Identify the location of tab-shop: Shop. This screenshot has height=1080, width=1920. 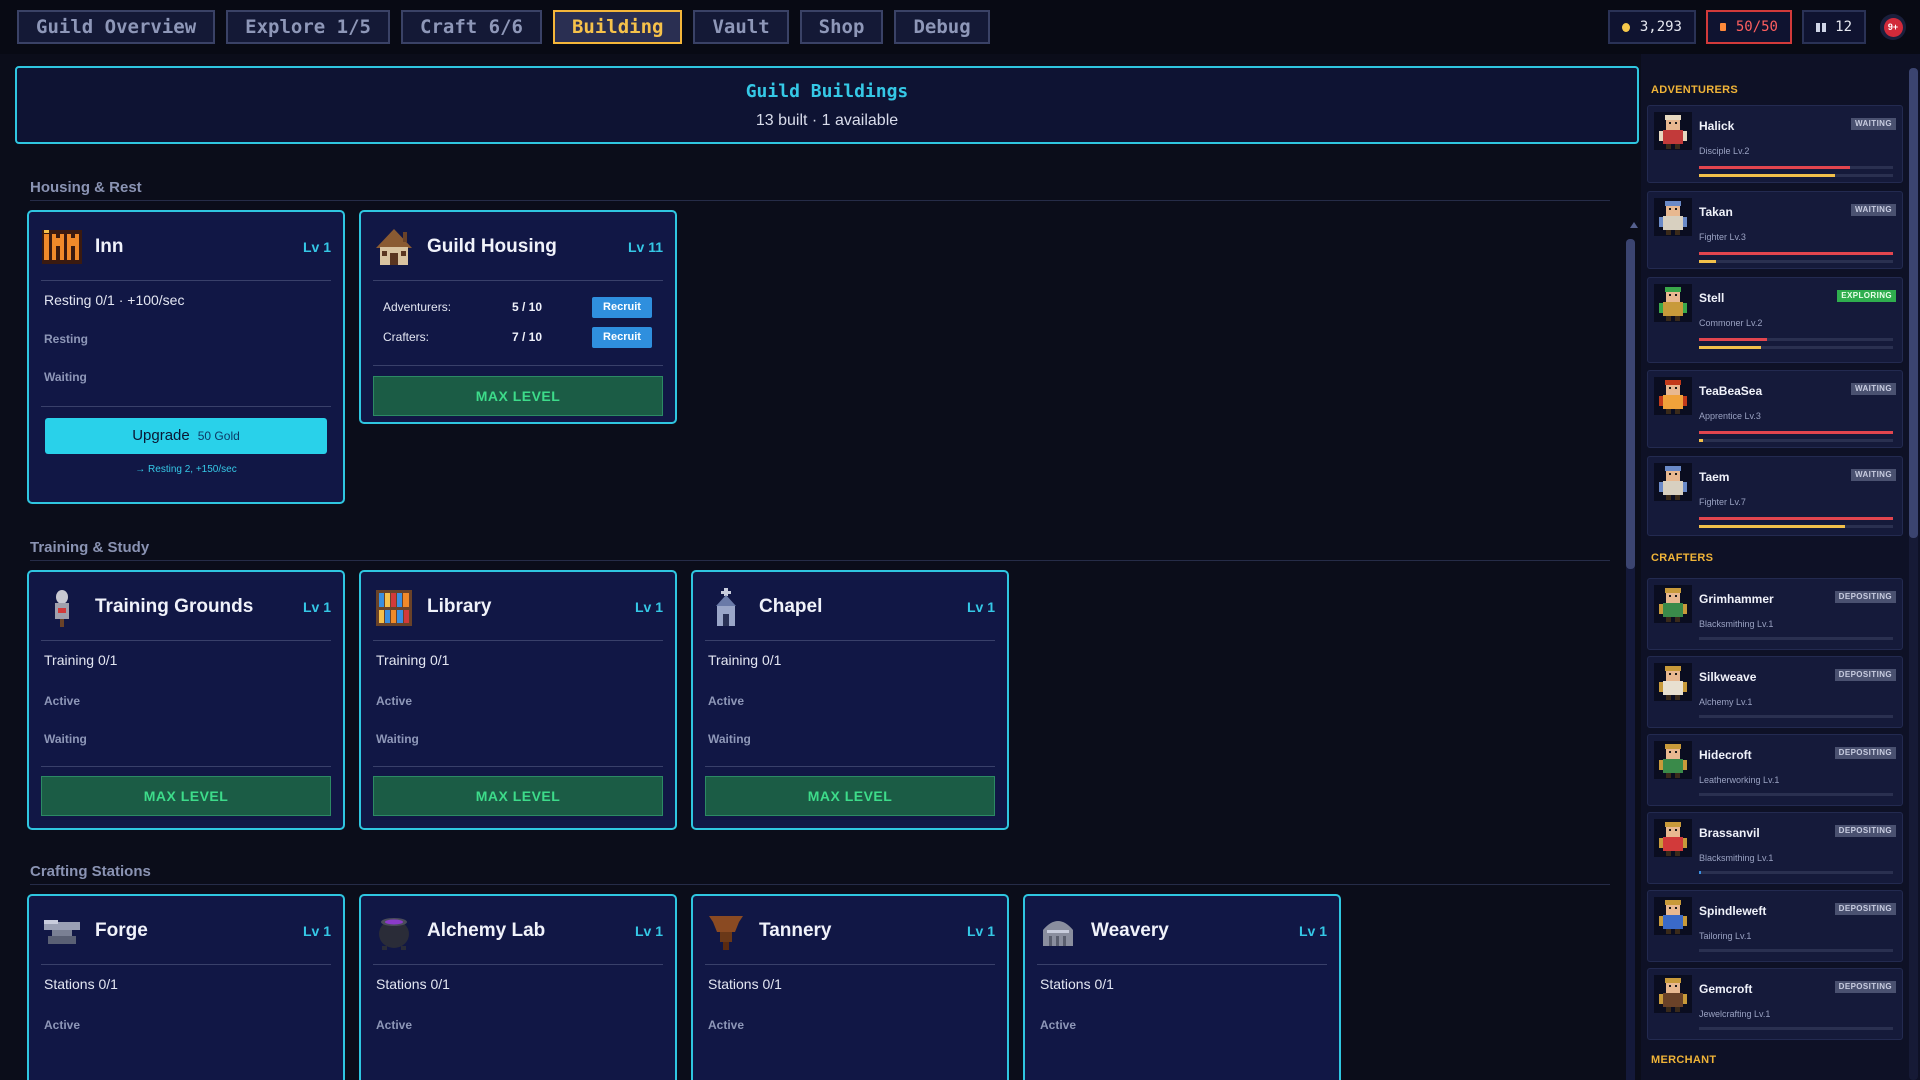
(841, 27).